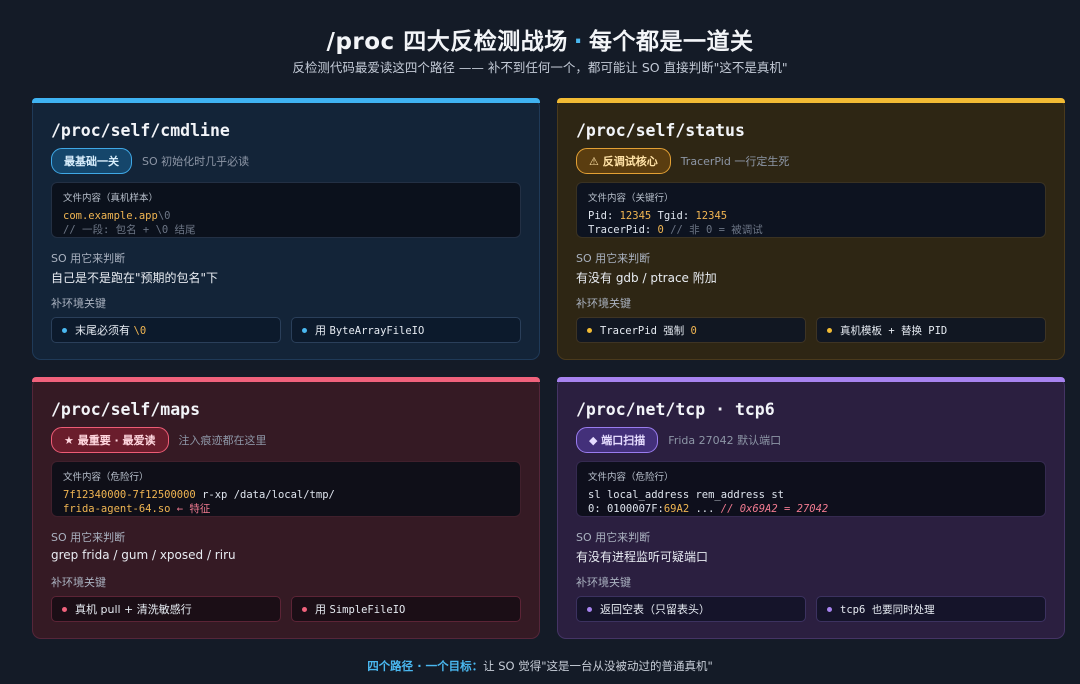 The image size is (1080, 684). Describe the element at coordinates (133, 609) in the screenshot. I see `key-text: 真机 pull + 清洗敏感行` at that location.